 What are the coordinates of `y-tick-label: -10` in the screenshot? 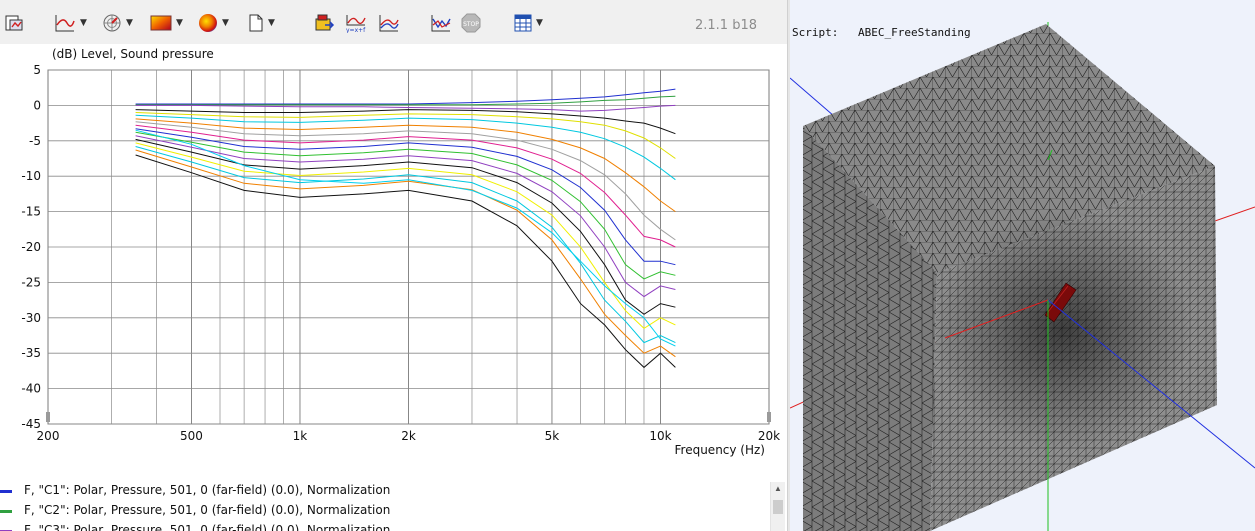 It's located at (31, 176).